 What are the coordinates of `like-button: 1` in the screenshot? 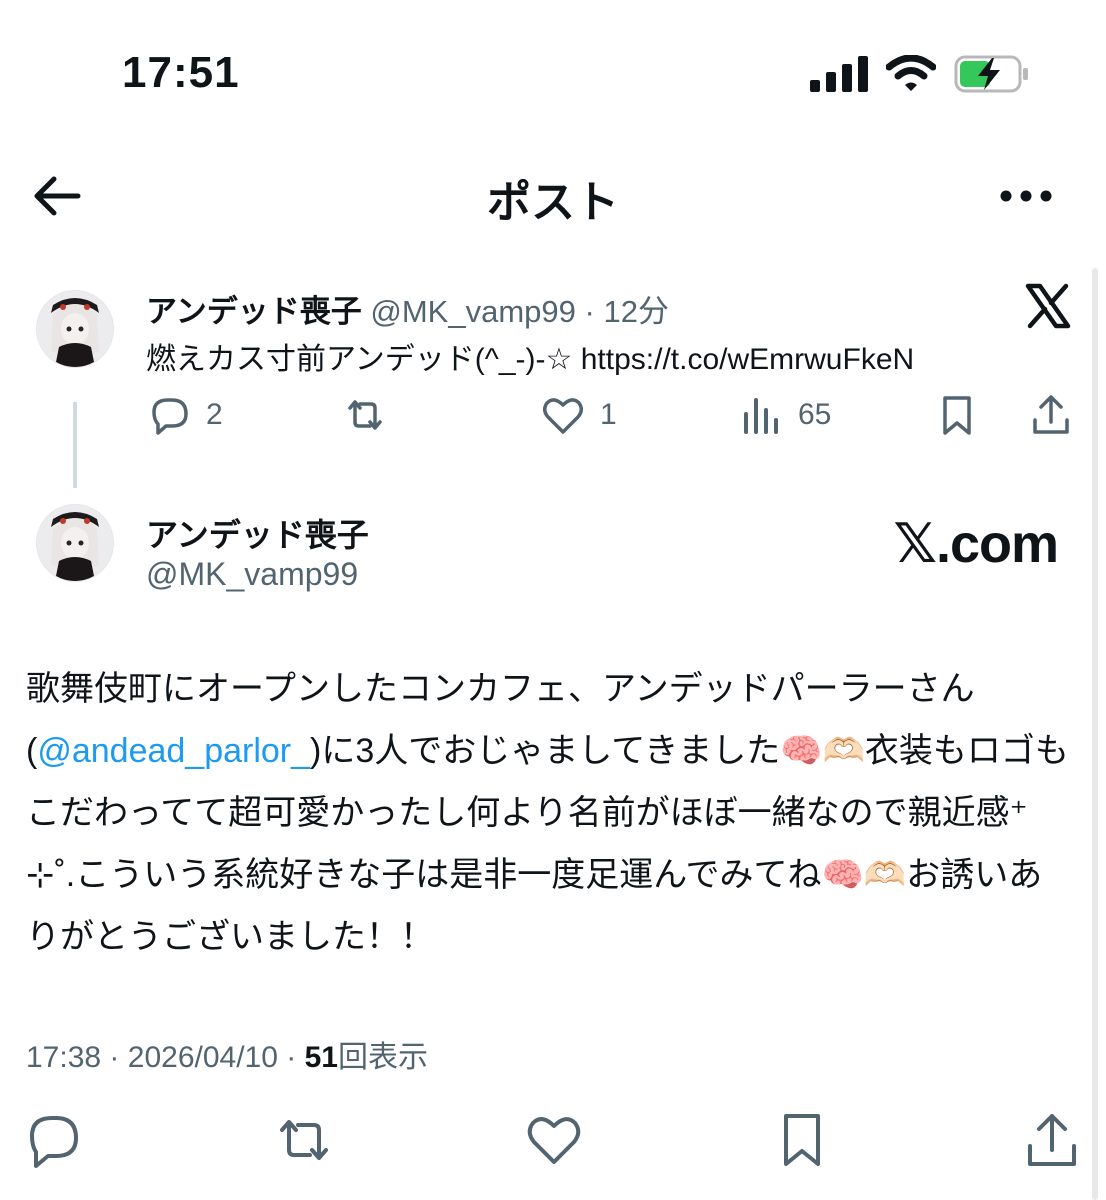 It's located at (578, 415).